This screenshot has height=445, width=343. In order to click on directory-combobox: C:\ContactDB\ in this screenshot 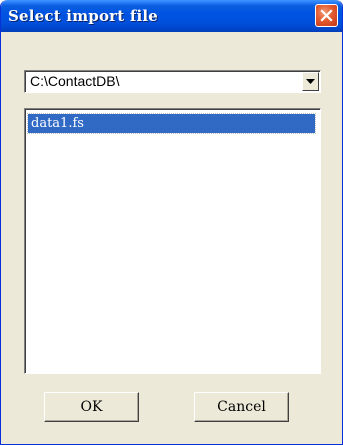, I will do `click(172, 81)`.